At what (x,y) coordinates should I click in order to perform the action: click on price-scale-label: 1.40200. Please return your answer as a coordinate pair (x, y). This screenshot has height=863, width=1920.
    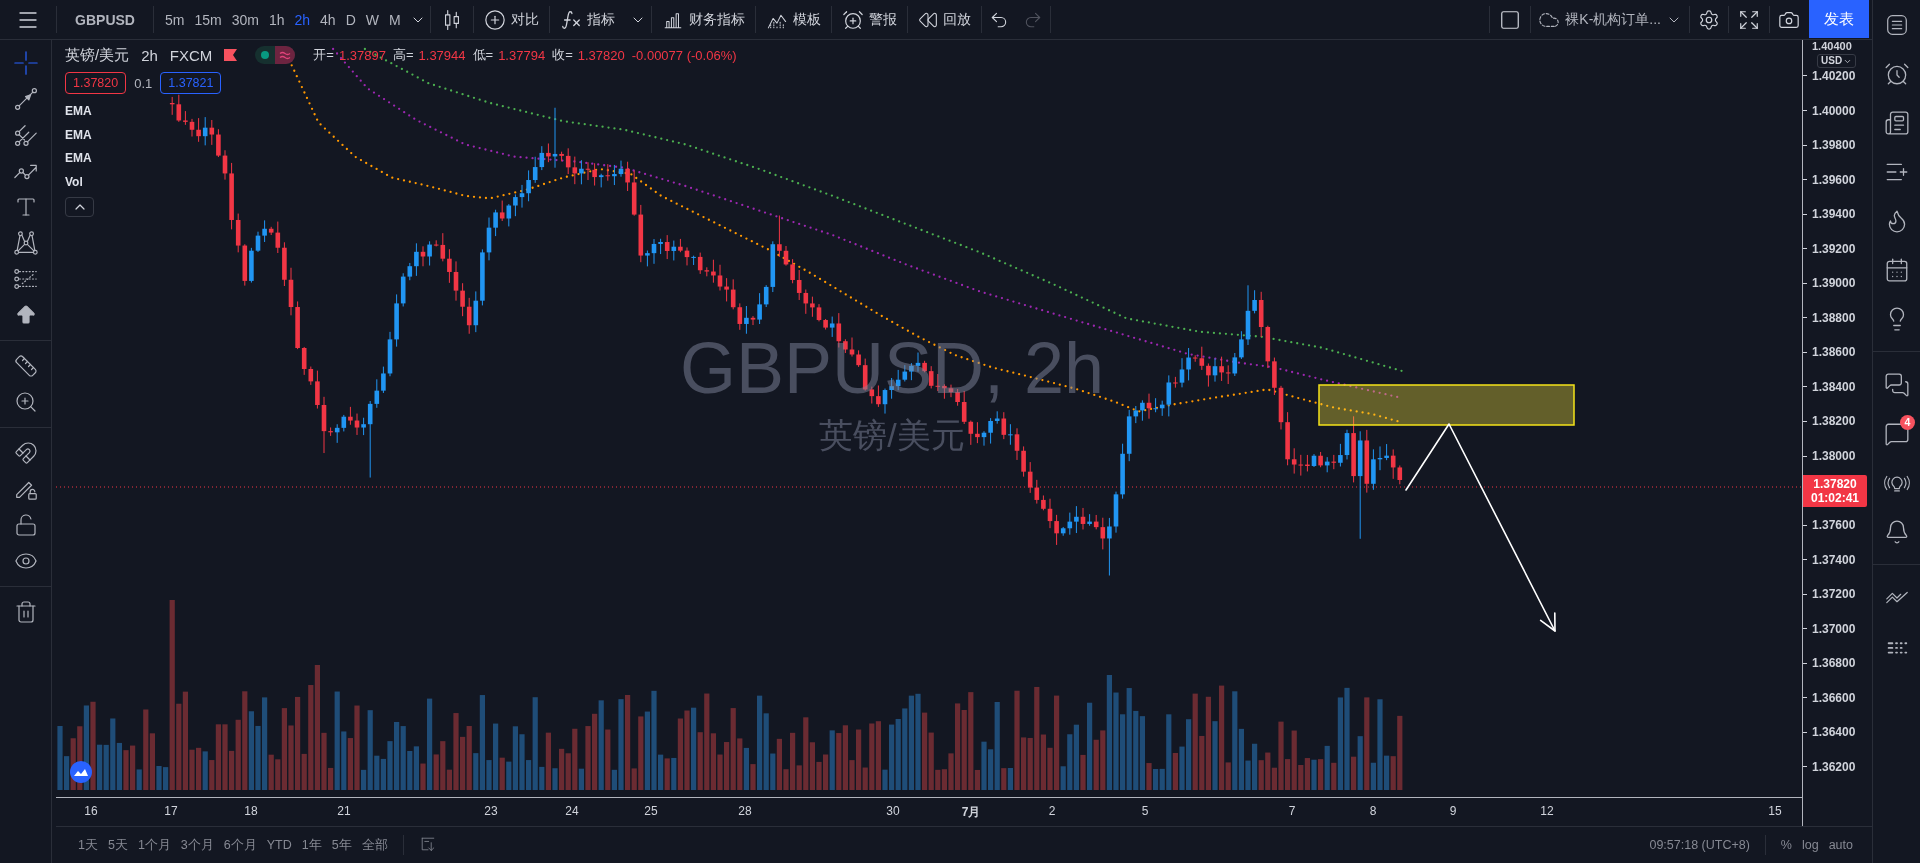
    Looking at the image, I should click on (1834, 76).